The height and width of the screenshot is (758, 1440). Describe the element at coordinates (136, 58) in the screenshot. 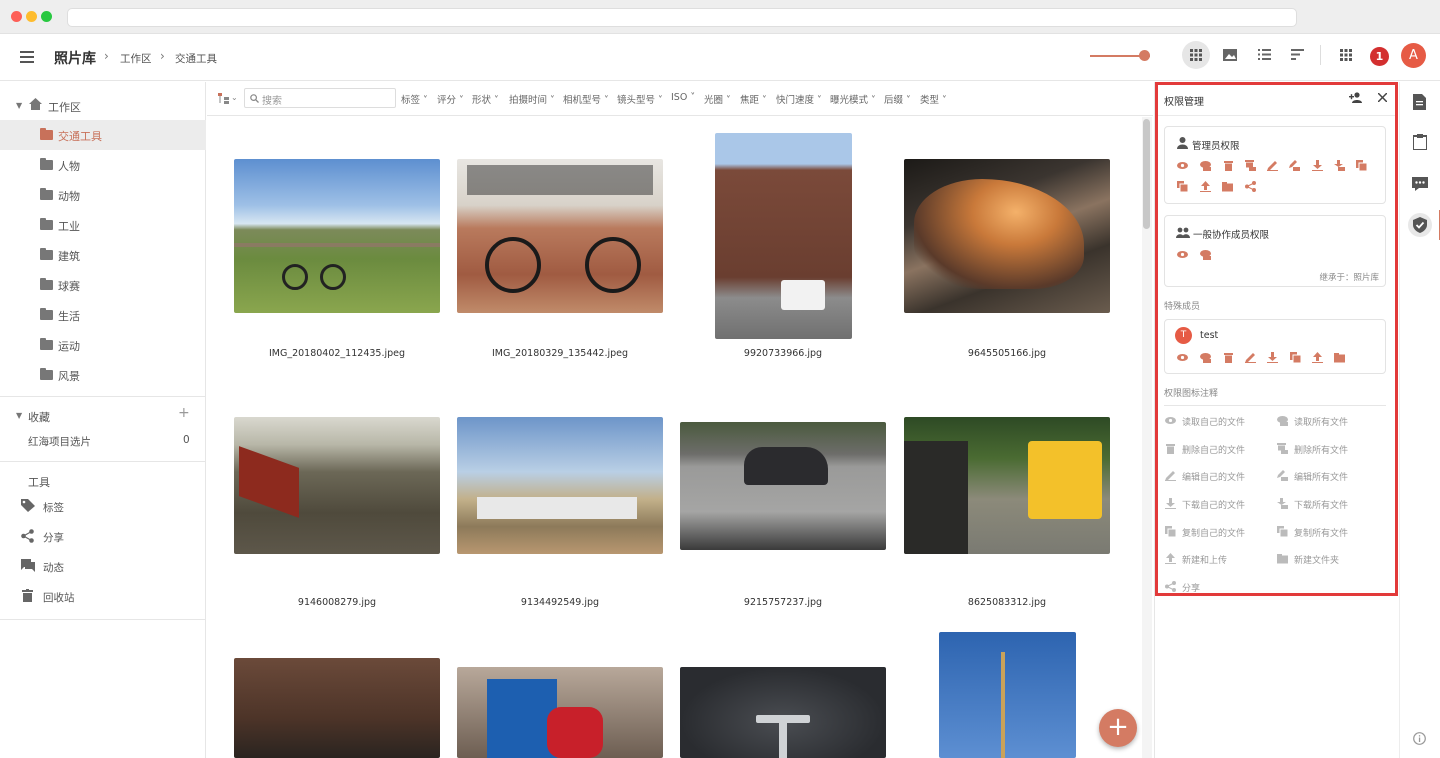

I see `breadcrumb-workspace: 工作区` at that location.